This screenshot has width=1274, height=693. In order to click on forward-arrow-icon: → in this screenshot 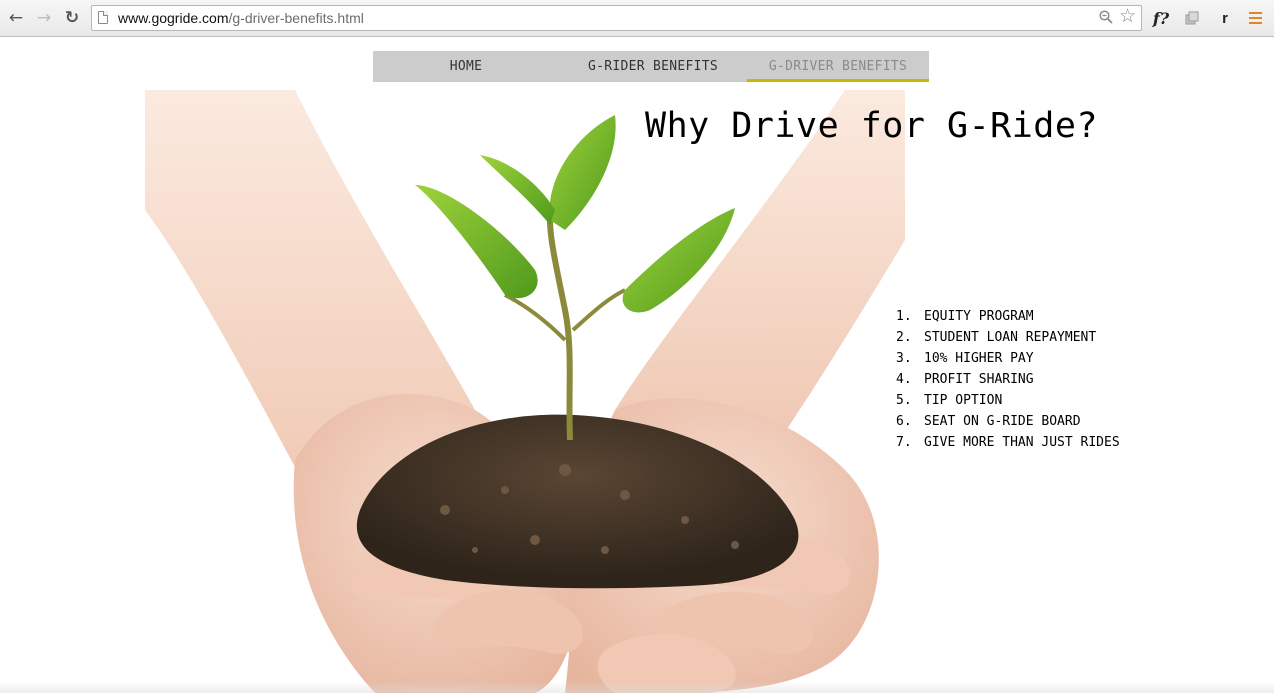, I will do `click(44, 17)`.